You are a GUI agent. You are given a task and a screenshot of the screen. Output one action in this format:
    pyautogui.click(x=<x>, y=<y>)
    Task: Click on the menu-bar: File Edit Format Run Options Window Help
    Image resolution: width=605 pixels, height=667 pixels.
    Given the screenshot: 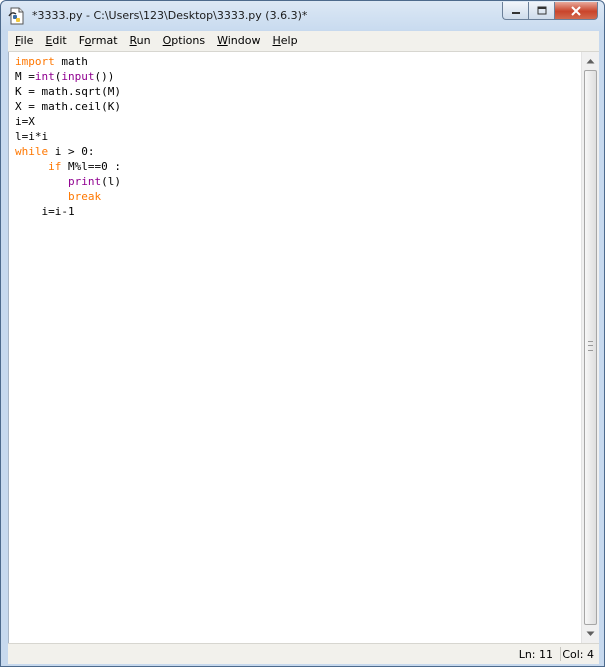 What is the action you would take?
    pyautogui.click(x=303, y=41)
    